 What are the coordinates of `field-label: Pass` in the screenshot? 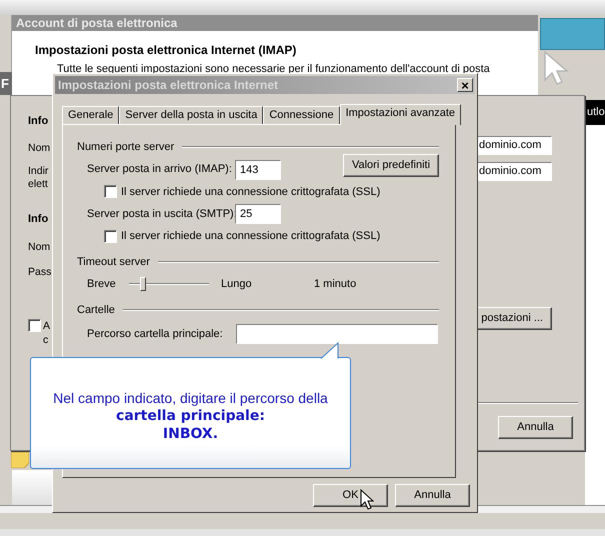 It's located at (40, 272).